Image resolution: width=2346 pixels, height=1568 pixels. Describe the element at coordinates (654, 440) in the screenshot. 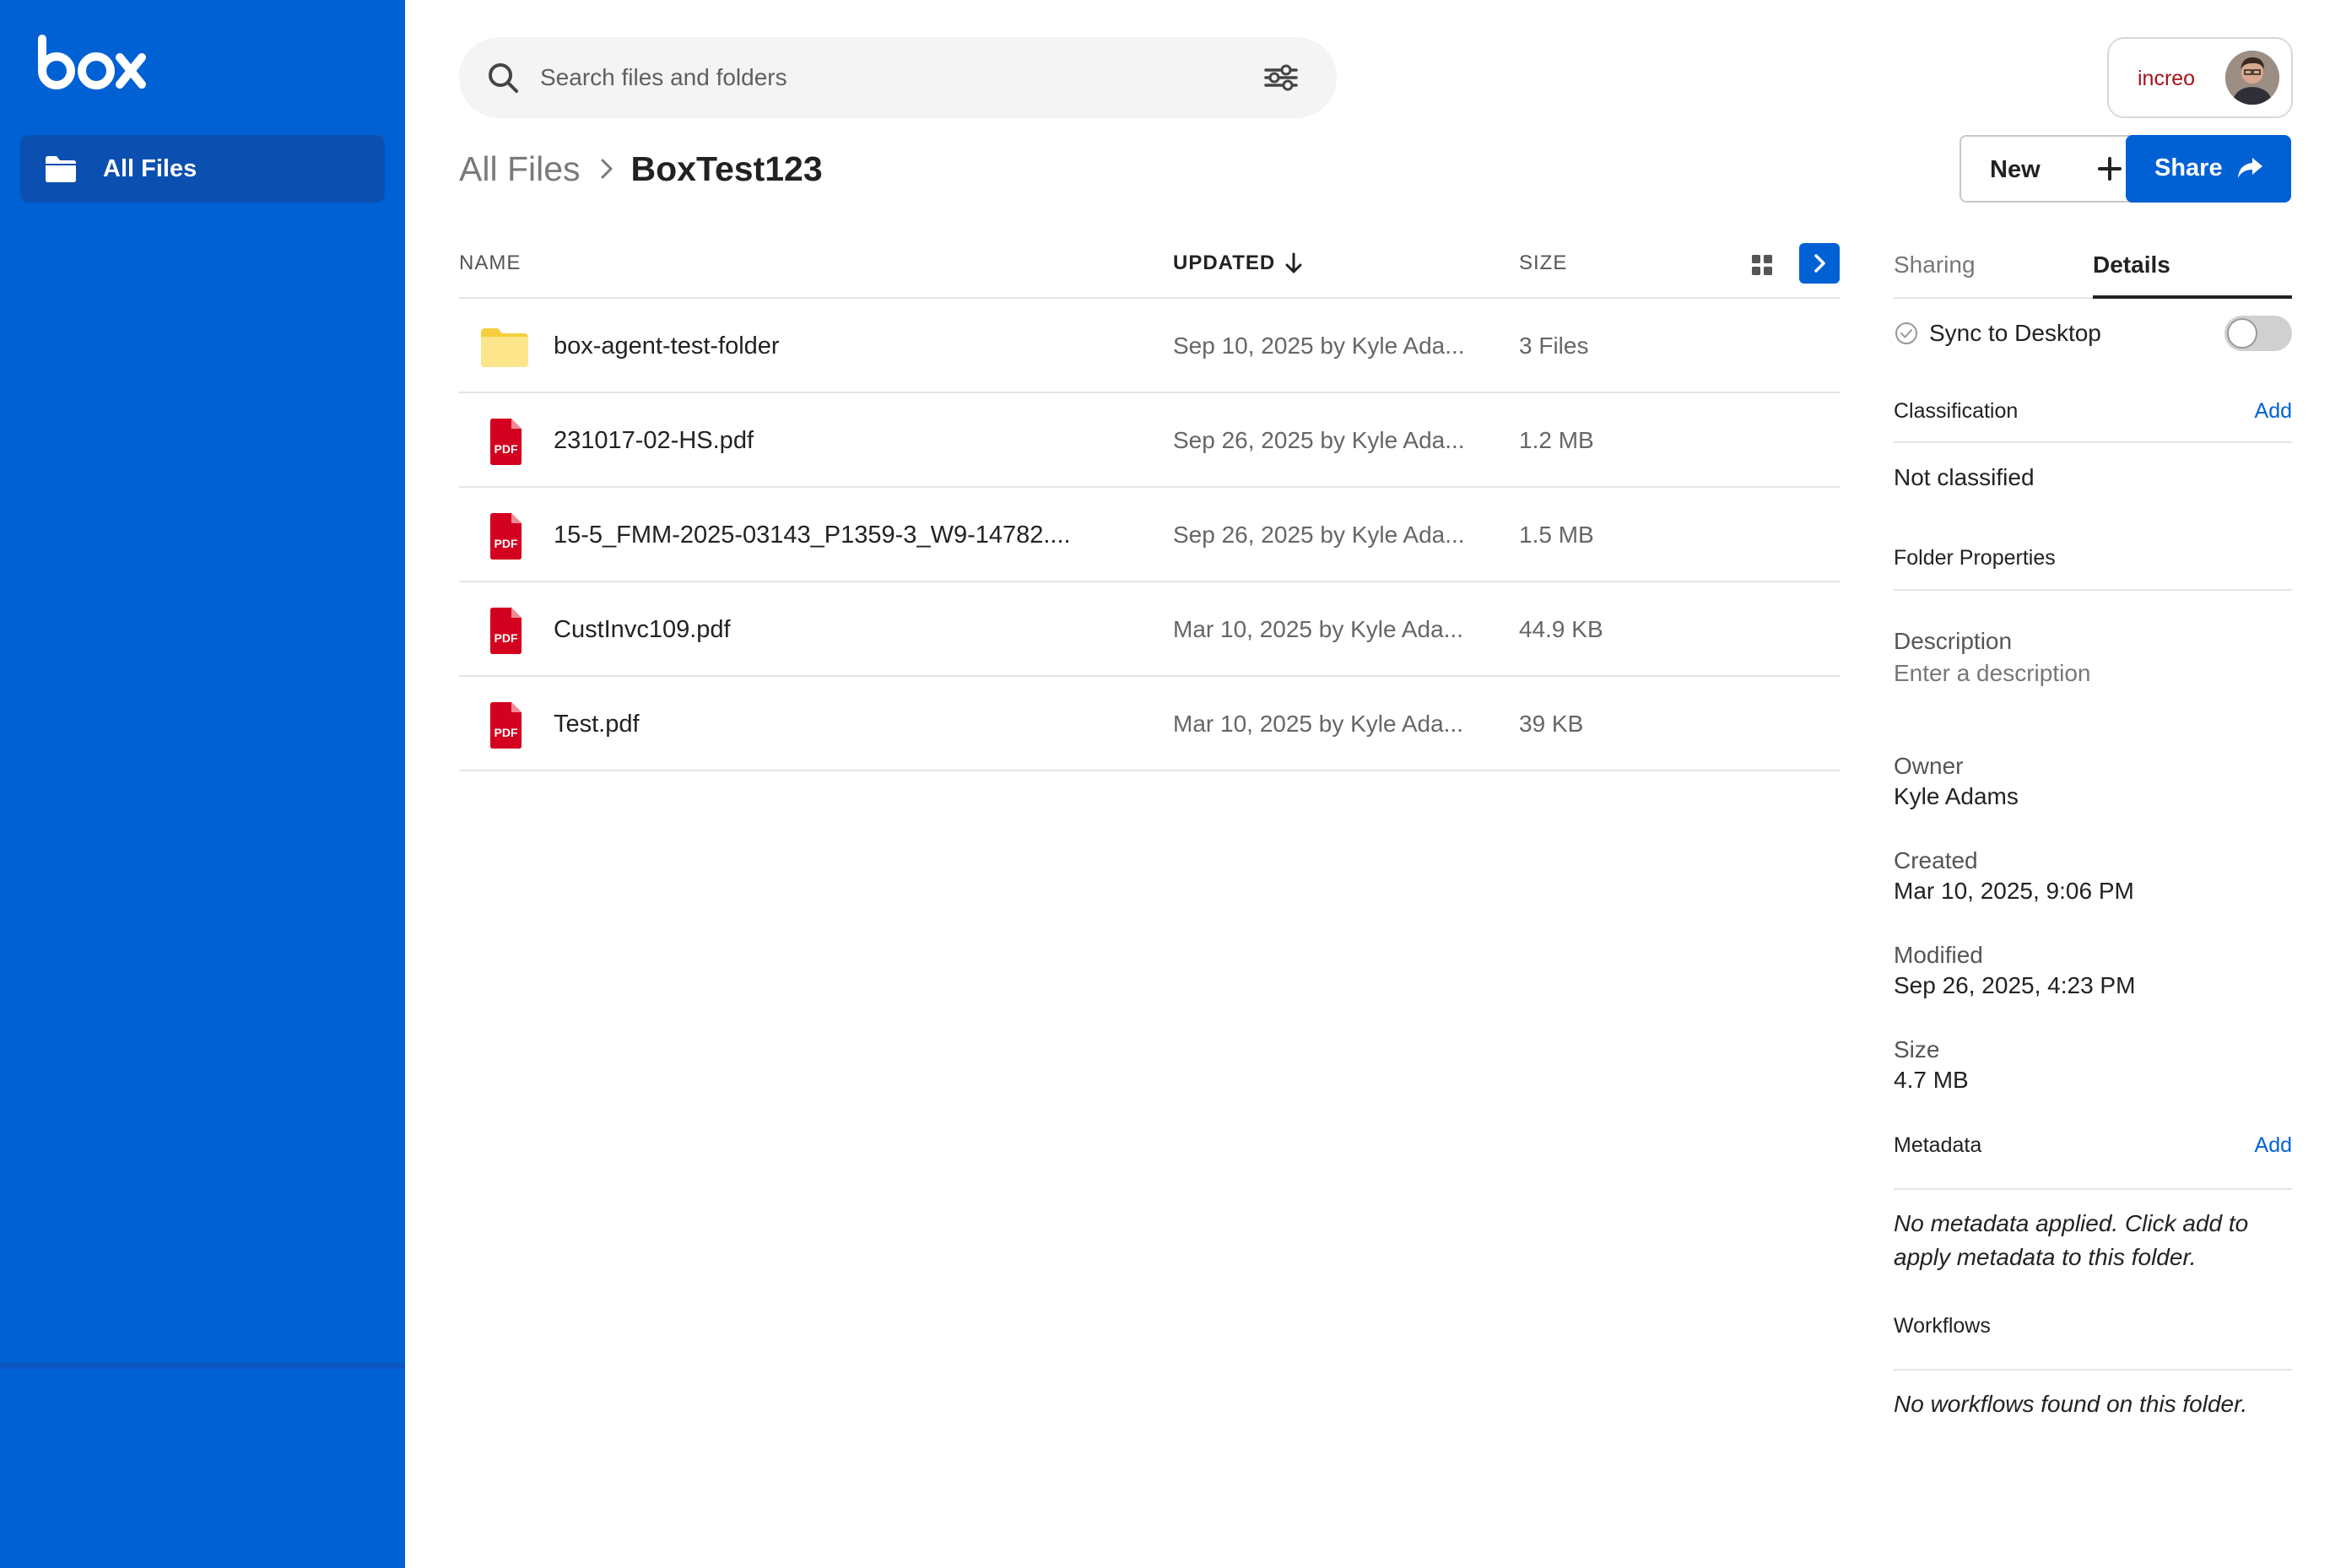

I see `file-name: 231017-02-HS.pdf` at that location.